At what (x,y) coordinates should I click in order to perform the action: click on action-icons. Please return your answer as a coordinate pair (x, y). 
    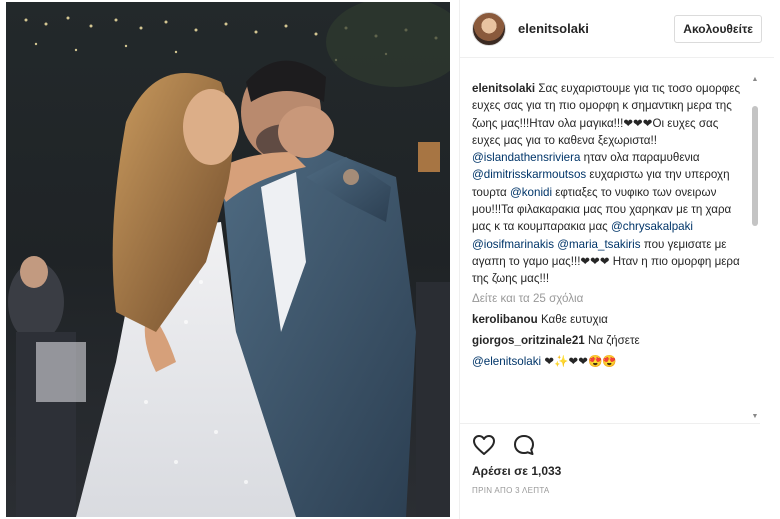
    Looking at the image, I should click on (610, 445).